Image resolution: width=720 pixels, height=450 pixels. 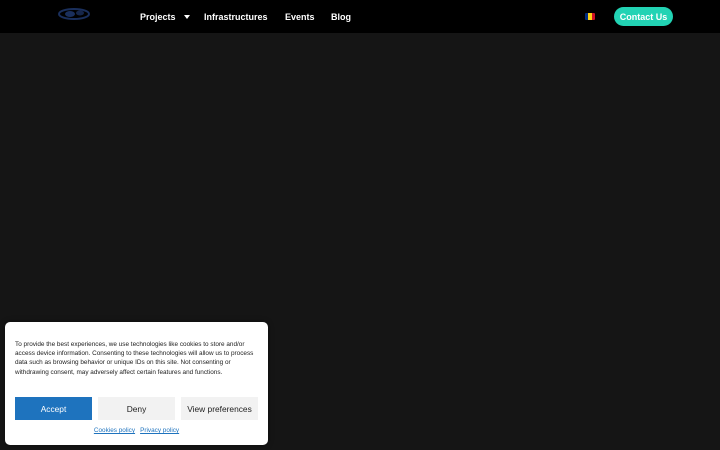 I want to click on nav-item-label: Events, so click(x=300, y=16).